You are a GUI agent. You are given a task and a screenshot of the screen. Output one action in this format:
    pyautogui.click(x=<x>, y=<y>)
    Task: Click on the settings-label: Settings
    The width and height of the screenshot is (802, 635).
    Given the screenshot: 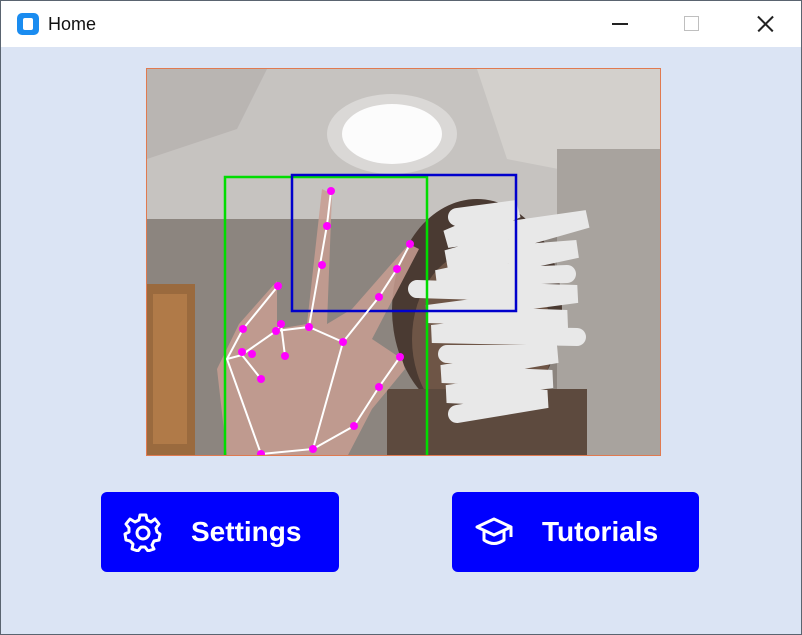 What is the action you would take?
    pyautogui.click(x=246, y=531)
    